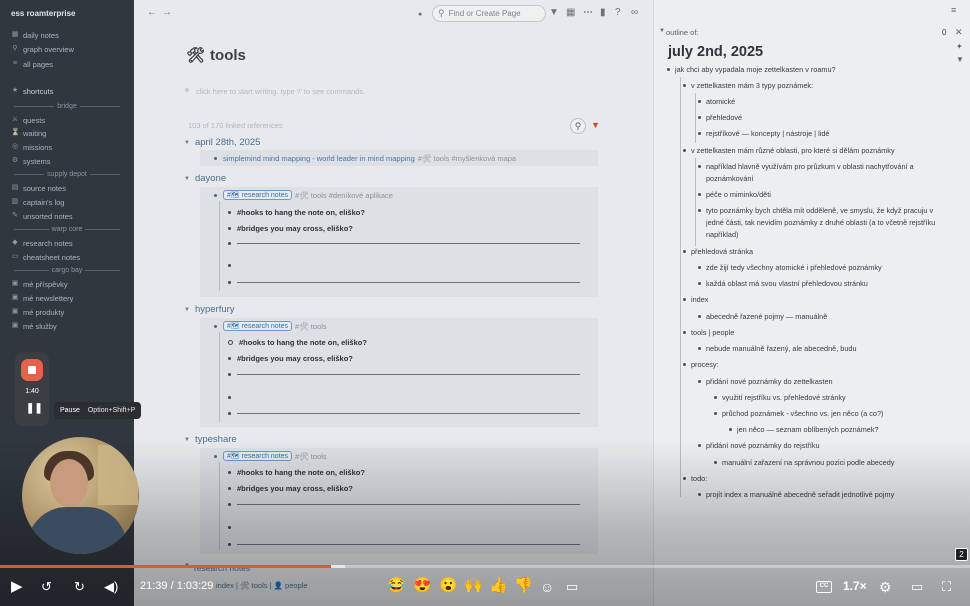 Image resolution: width=970 pixels, height=606 pixels. I want to click on outline-block: využití rejstříku vs. přehledové stránky, so click(828, 398).